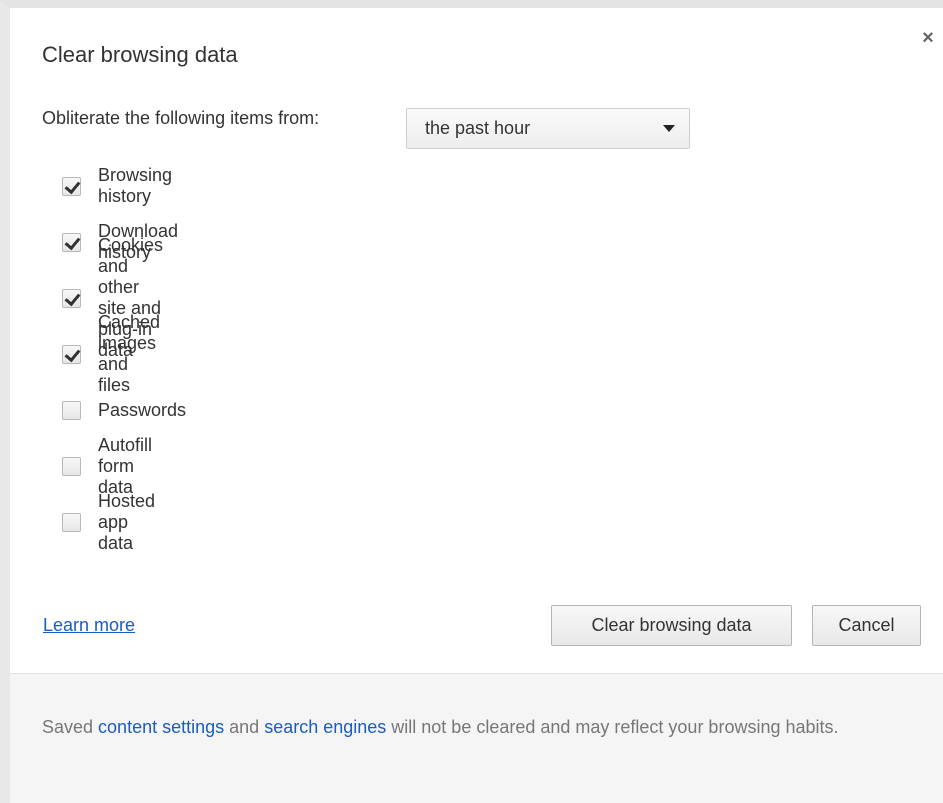 The height and width of the screenshot is (803, 943). What do you see at coordinates (669, 128) in the screenshot?
I see `dropdown-arrow-icon` at bounding box center [669, 128].